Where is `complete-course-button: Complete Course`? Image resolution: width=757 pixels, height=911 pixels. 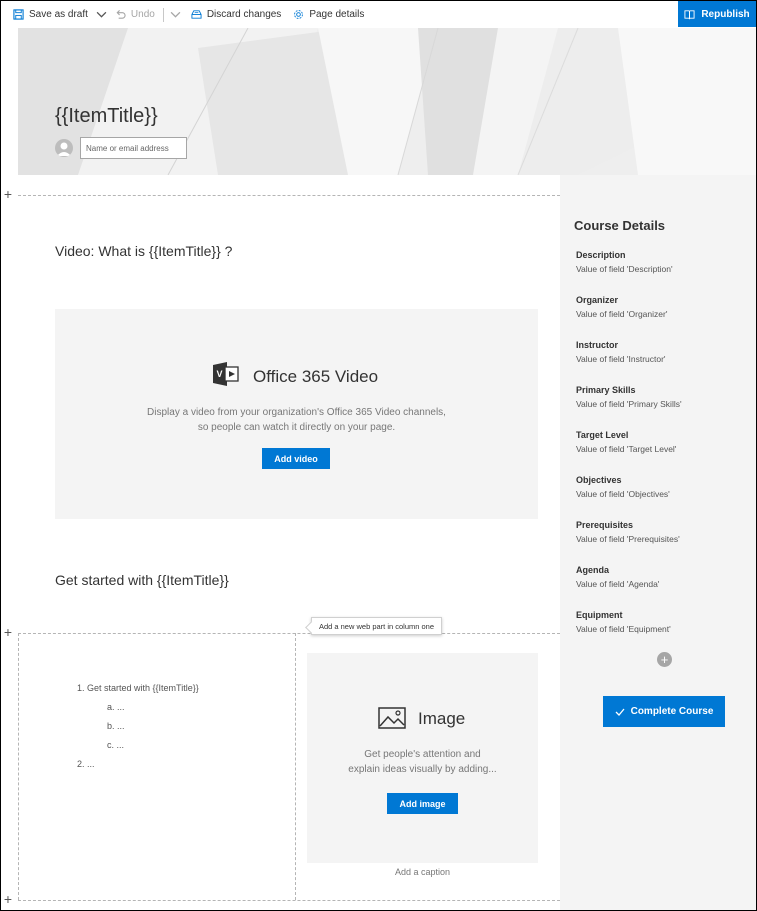
complete-course-button: Complete Course is located at coordinates (664, 711).